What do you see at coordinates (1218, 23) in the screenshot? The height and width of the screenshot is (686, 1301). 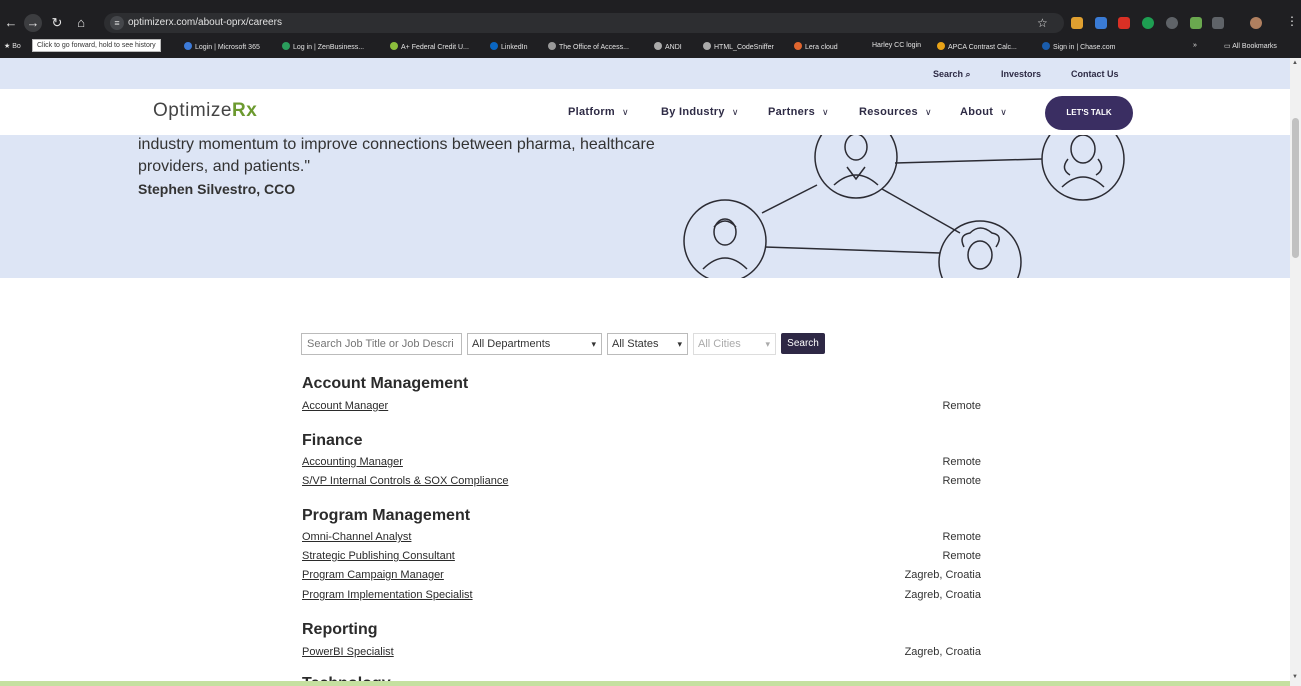 I see `puzzle-icon` at bounding box center [1218, 23].